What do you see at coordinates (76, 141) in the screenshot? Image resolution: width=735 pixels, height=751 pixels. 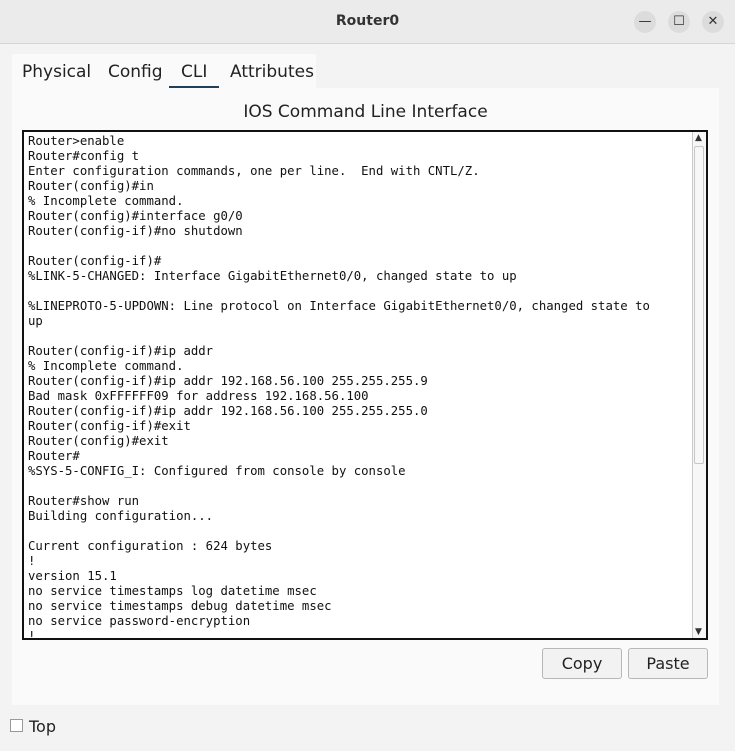 I see `console-line: Router>enable` at bounding box center [76, 141].